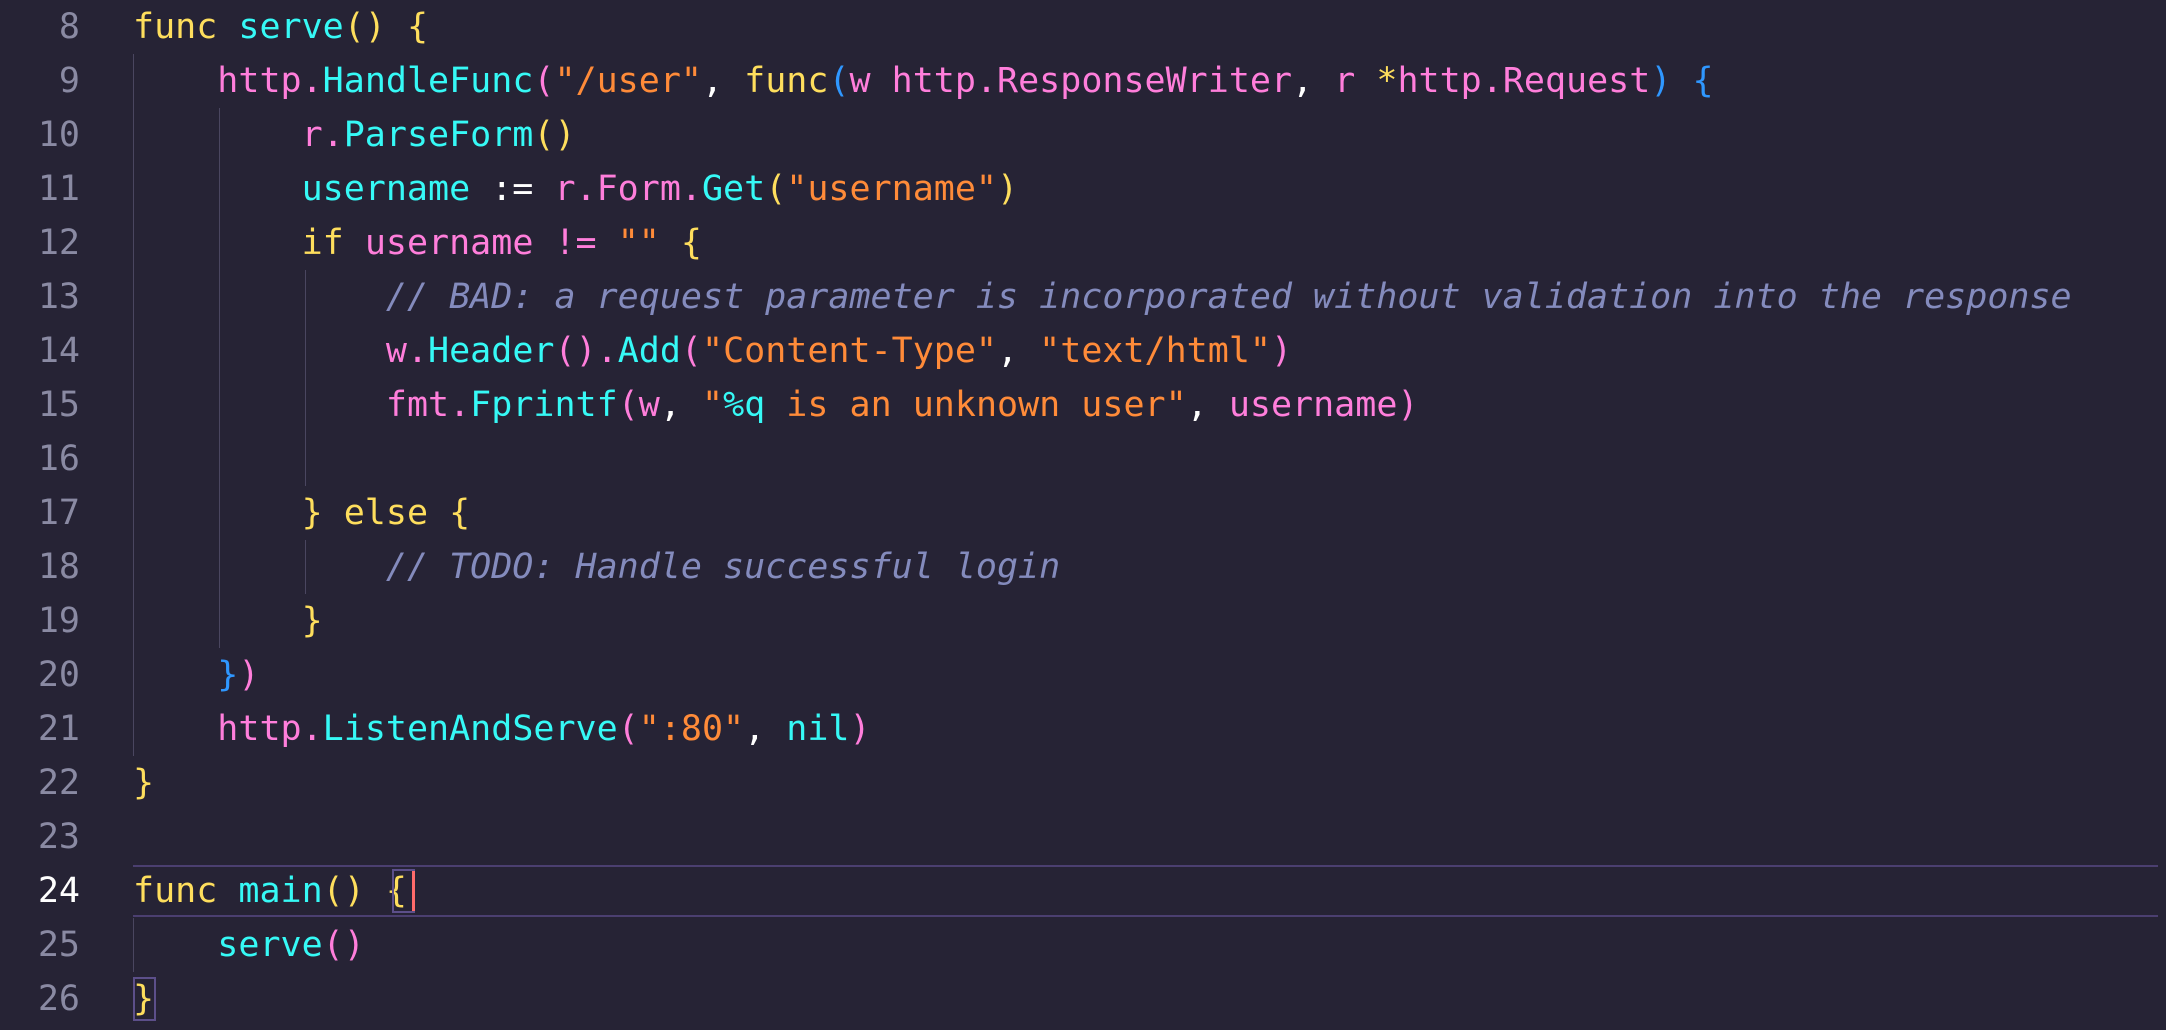 The width and height of the screenshot is (2166, 1030). Describe the element at coordinates (1083, 945) in the screenshot. I see `code-line: 25 serve()` at that location.